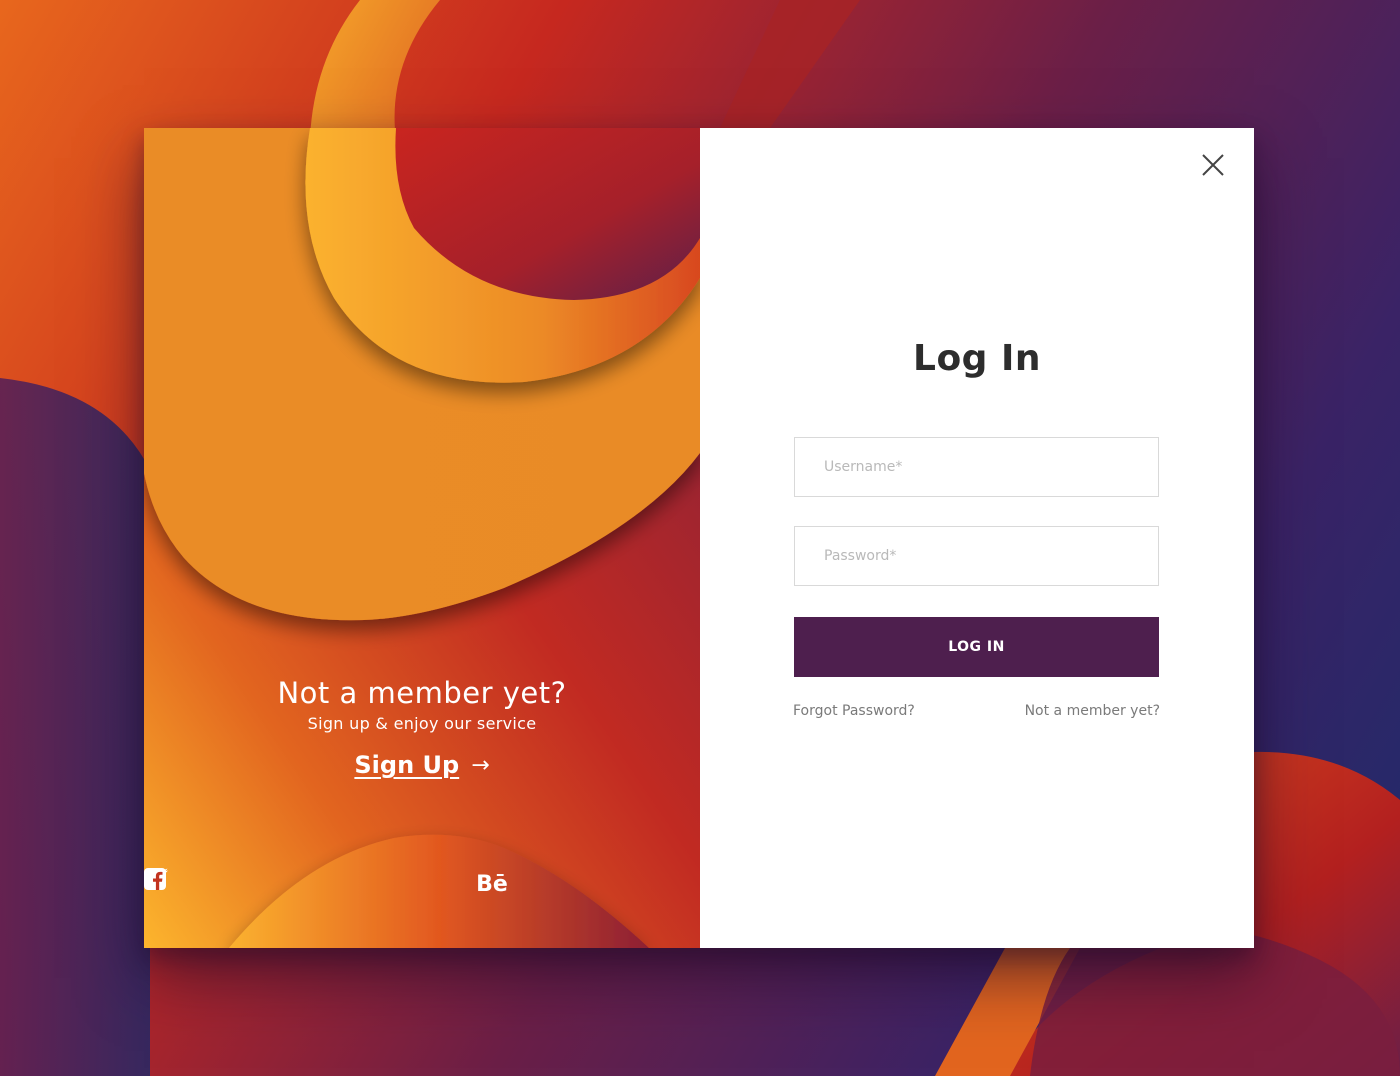 The width and height of the screenshot is (1400, 1076). Describe the element at coordinates (422, 693) in the screenshot. I see `promo-title: Not a member yet?` at that location.